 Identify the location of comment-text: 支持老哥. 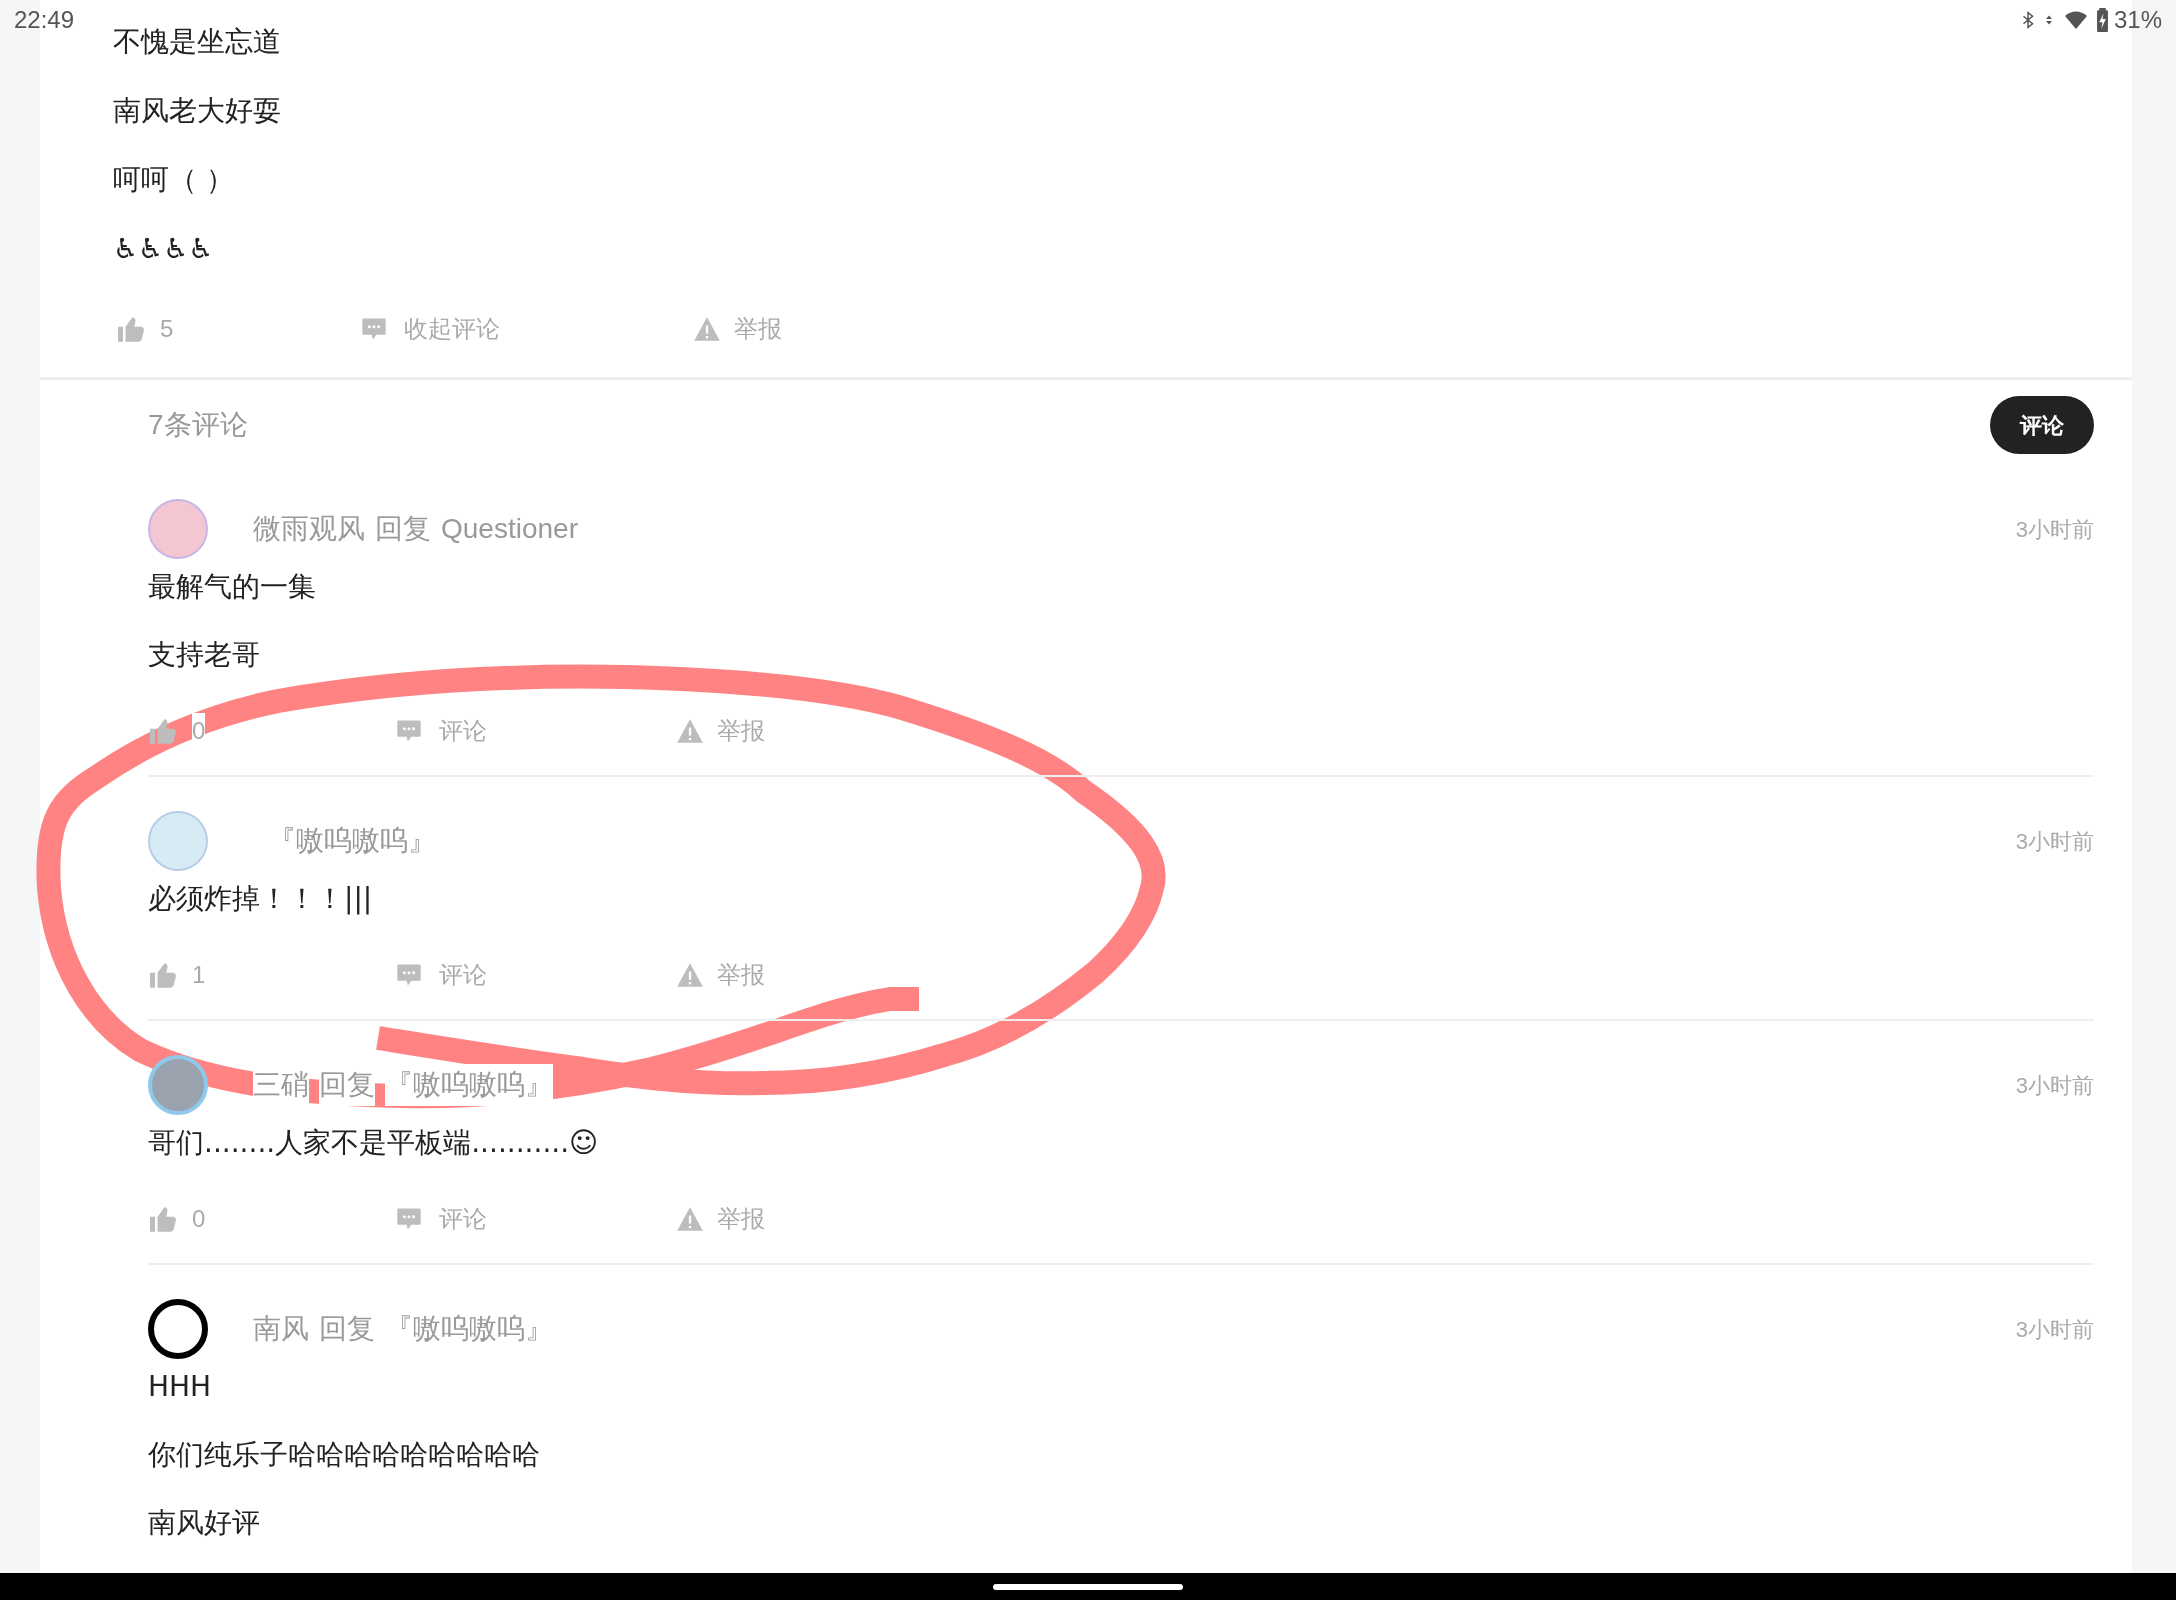
(204, 655).